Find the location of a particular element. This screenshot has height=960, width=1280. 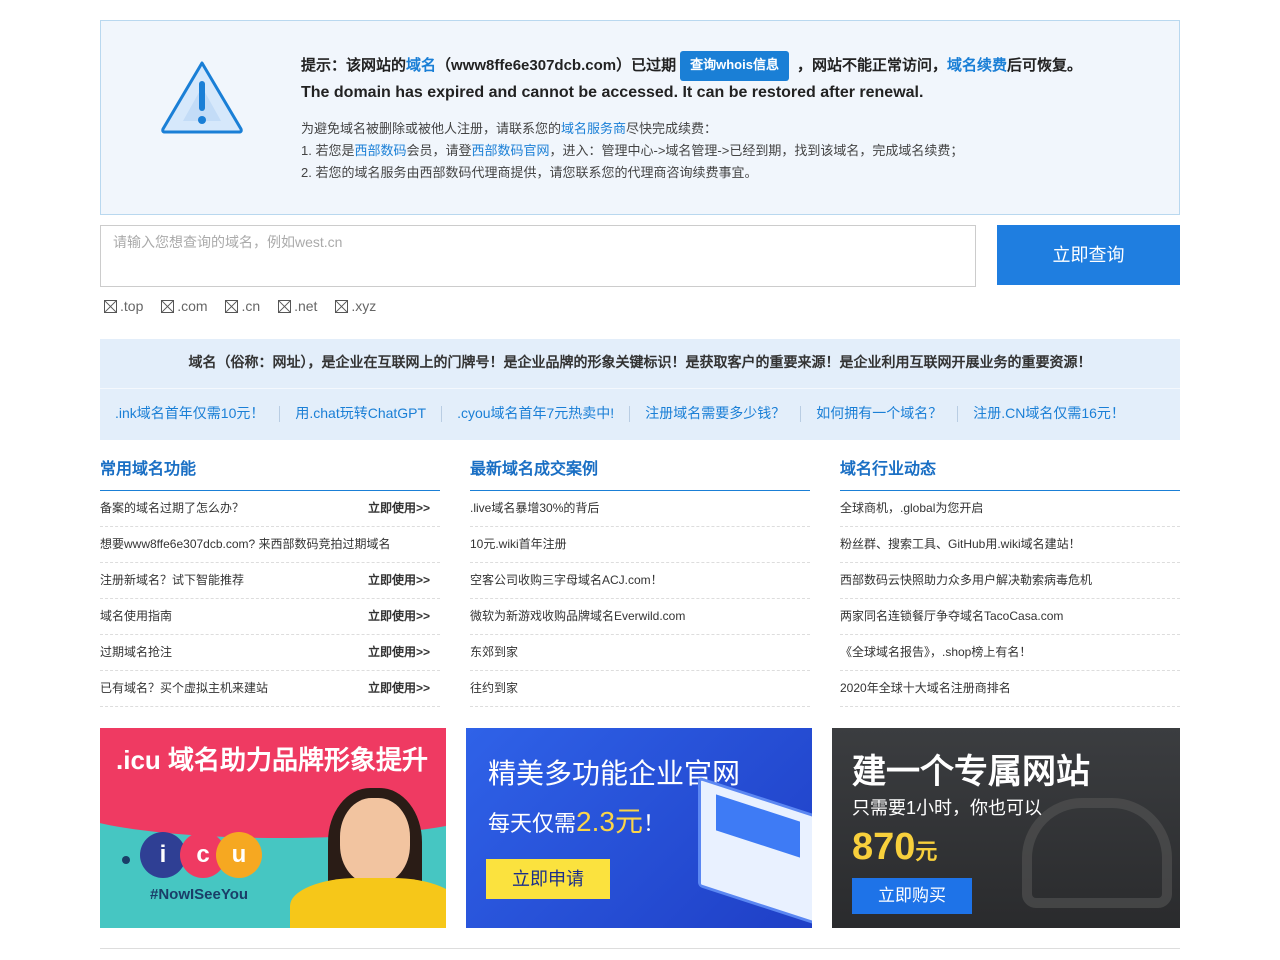

notice-line-1b: 尽快完成续费： is located at coordinates (672, 128).